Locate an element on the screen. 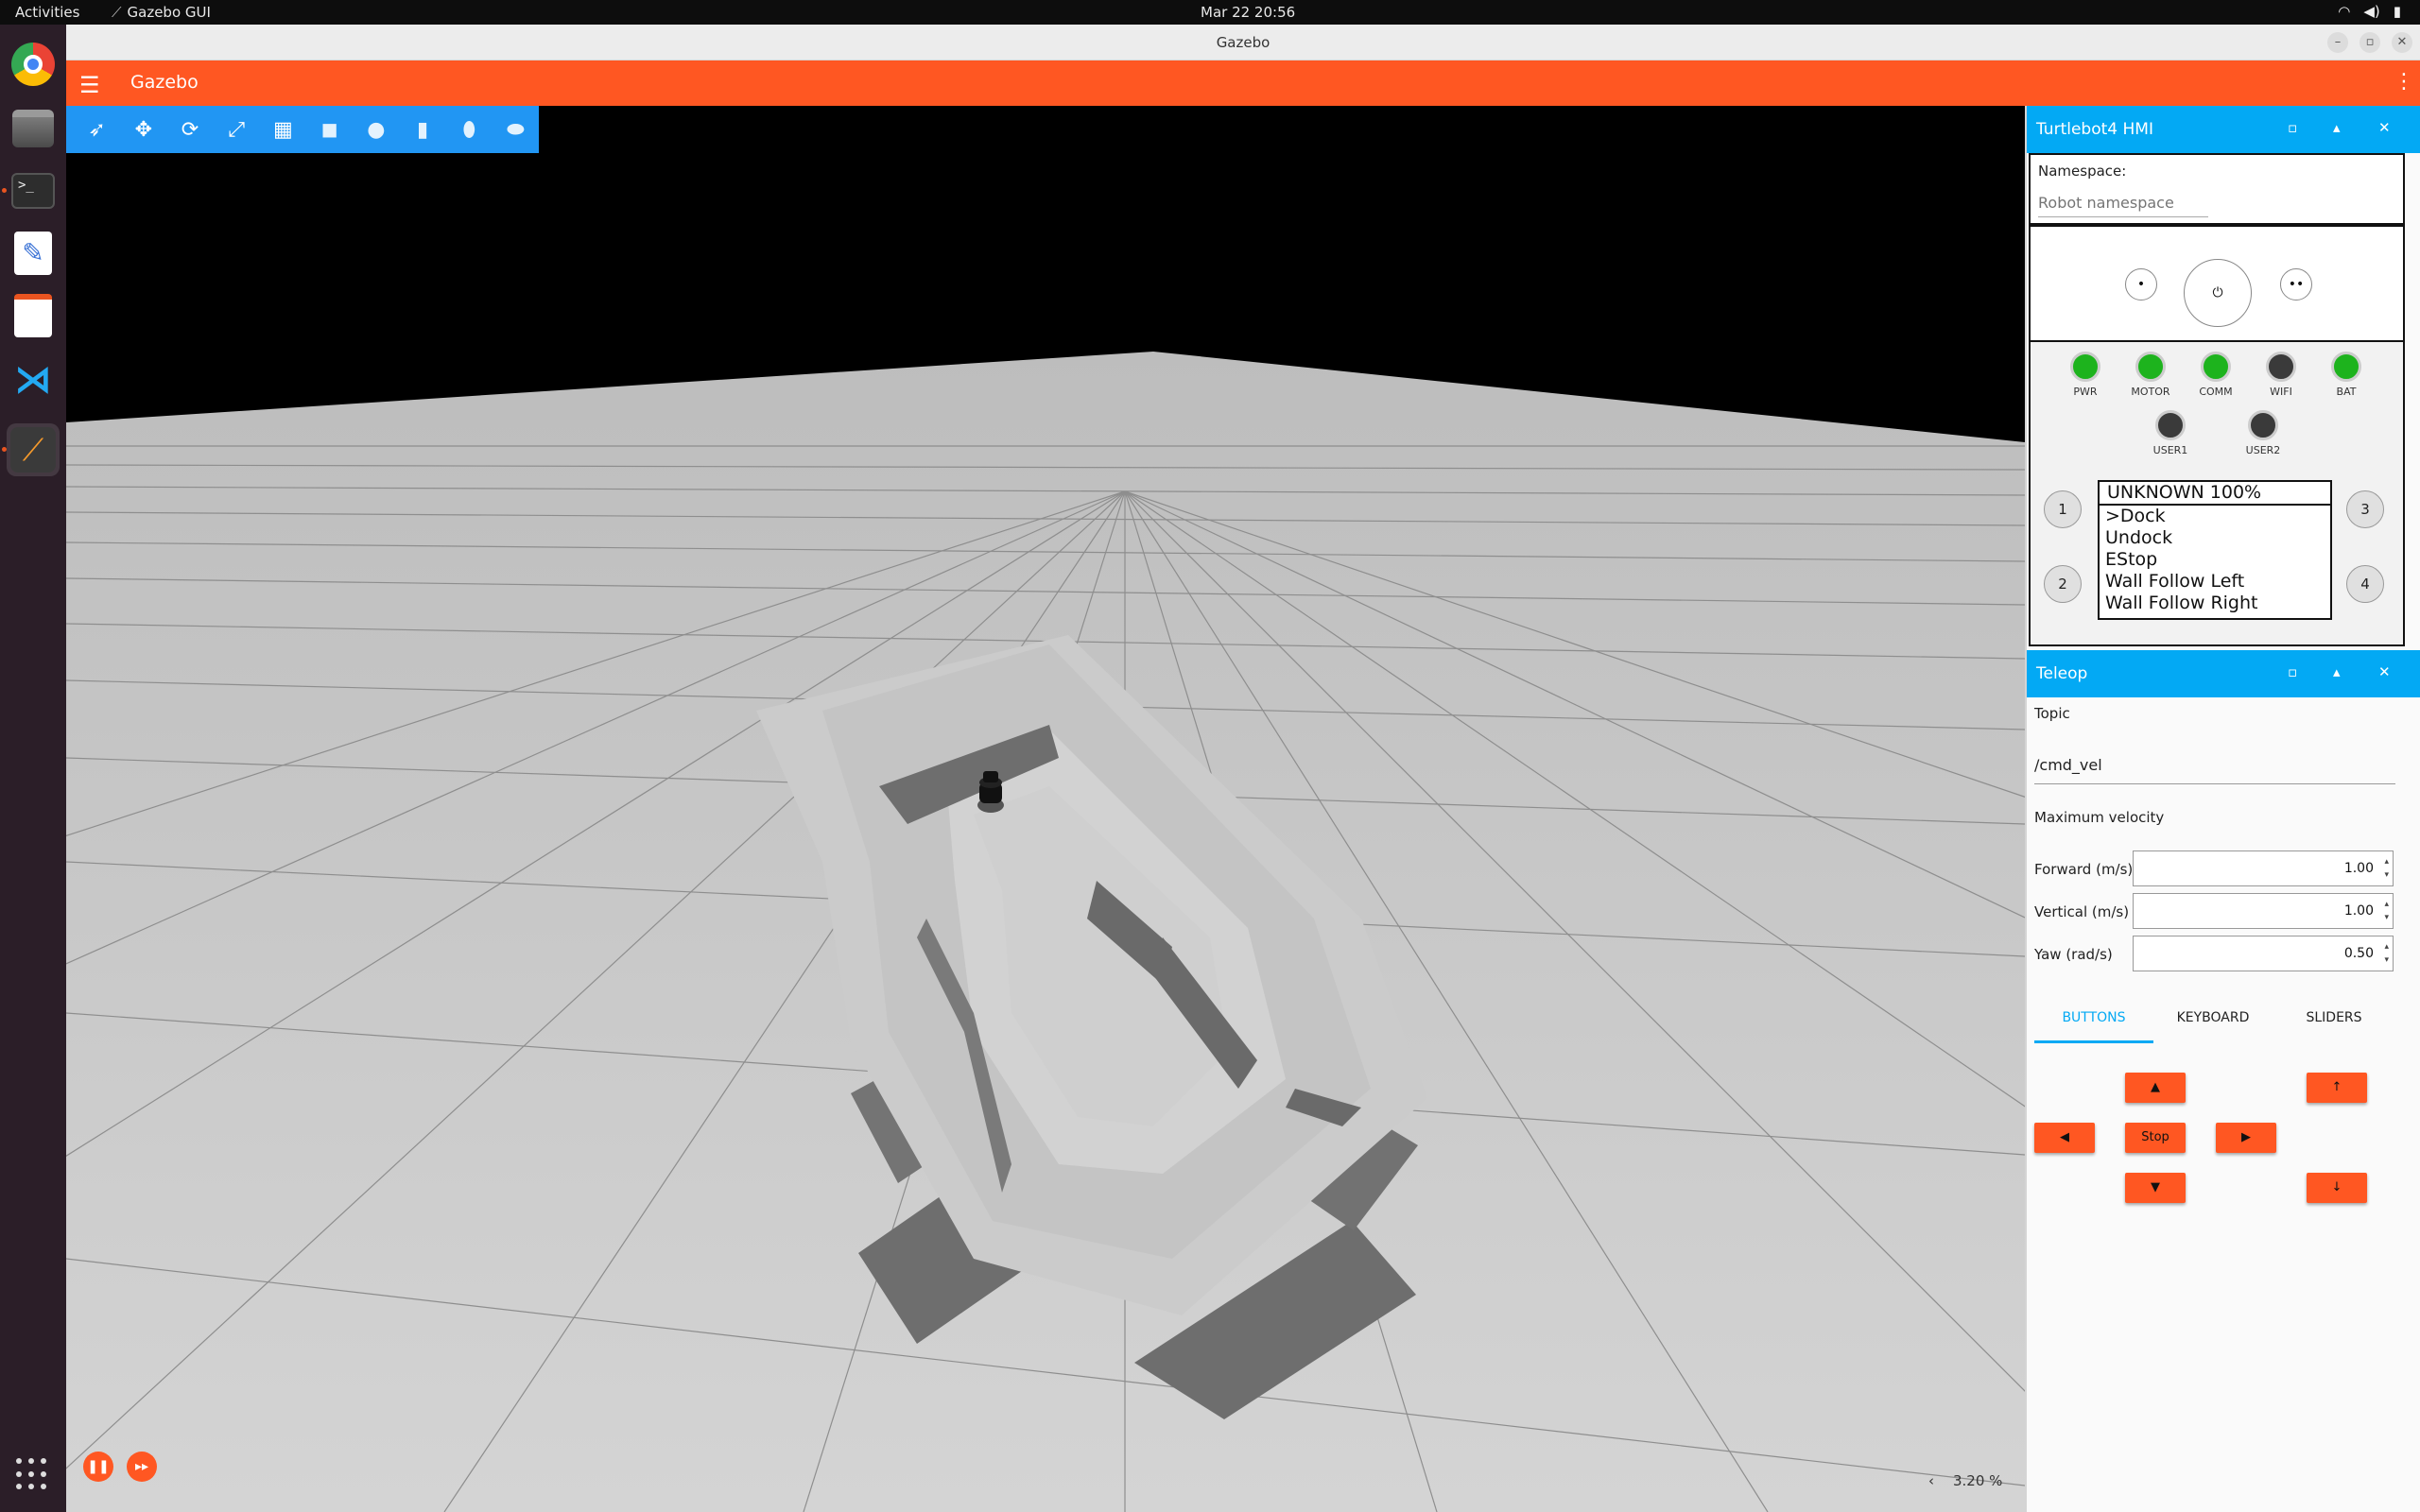 This screenshot has height=1512, width=2420. forward-label: Forward (m/s) is located at coordinates (2084, 869).